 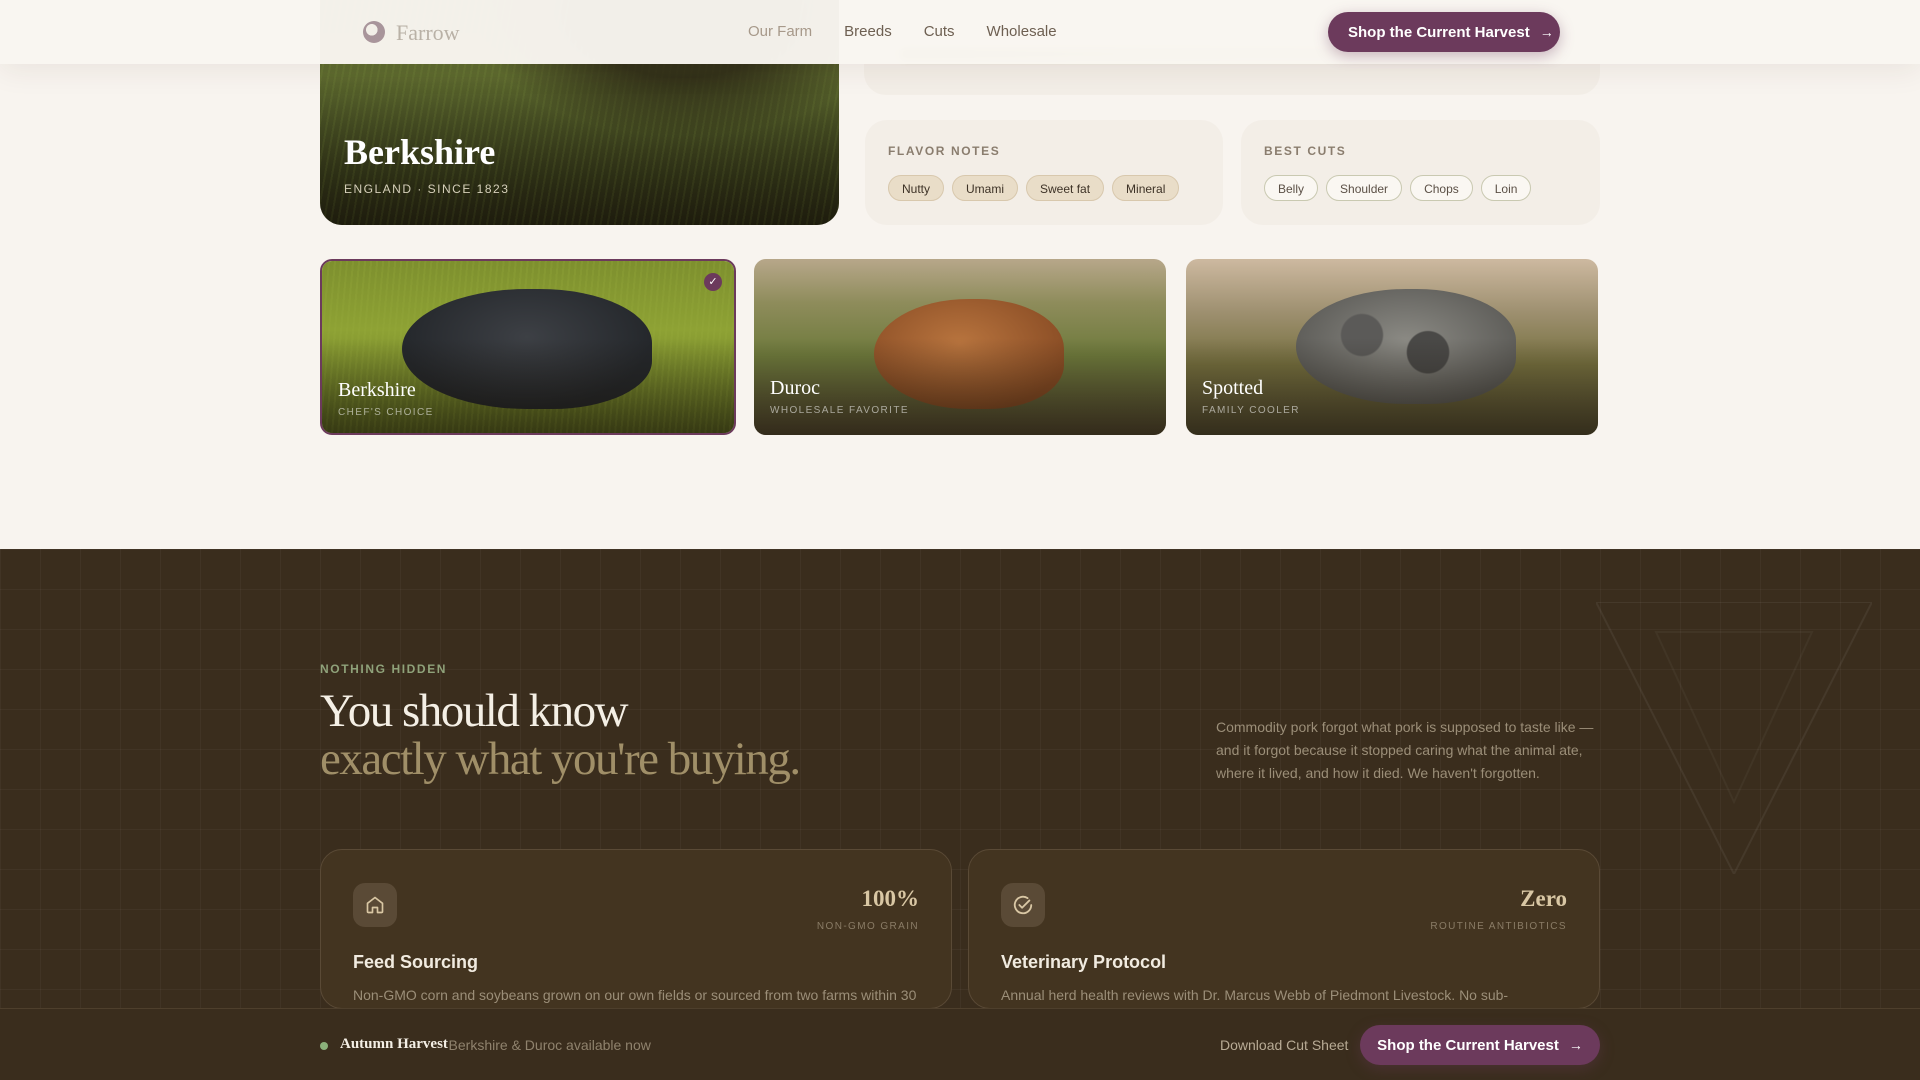 I want to click on stat-title: Feed Sourcing, so click(x=416, y=962).